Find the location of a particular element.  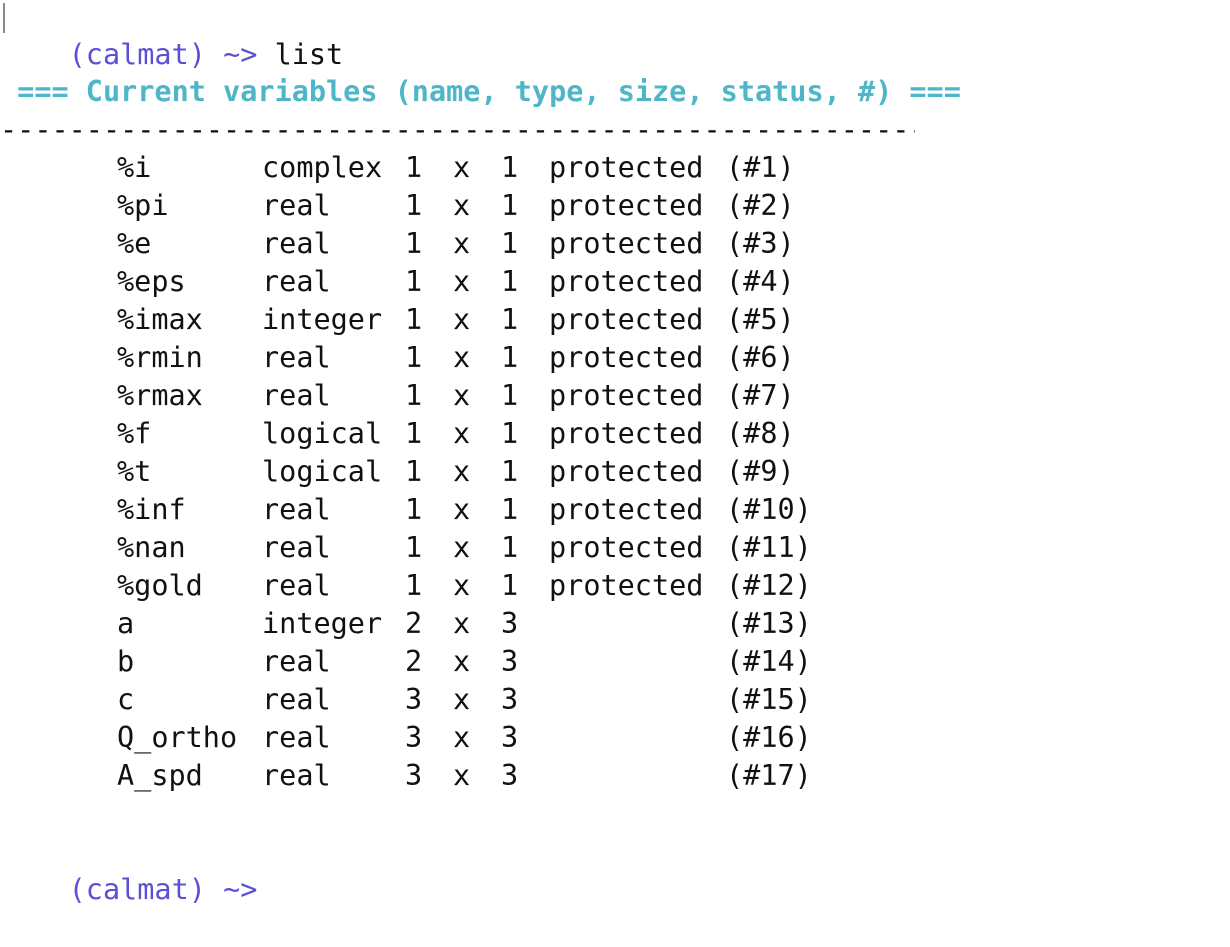

variable-row: %inf real 1 x 1 protected (#10) is located at coordinates (615, 510).